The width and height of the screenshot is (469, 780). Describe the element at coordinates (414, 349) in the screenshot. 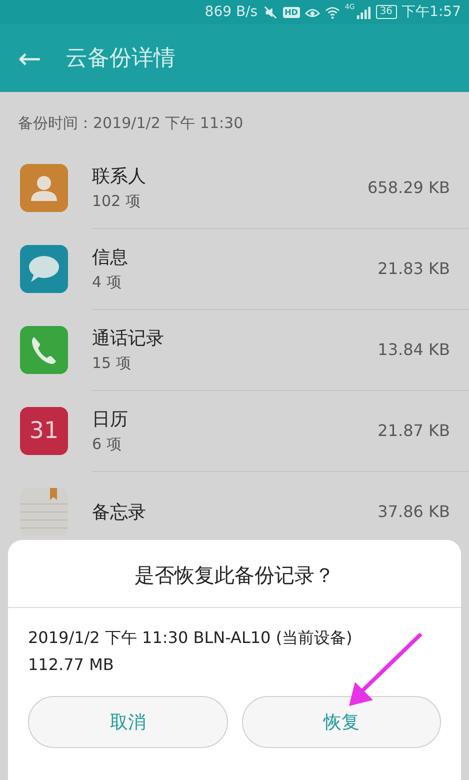

I see `item-size: 13.84 KB` at that location.